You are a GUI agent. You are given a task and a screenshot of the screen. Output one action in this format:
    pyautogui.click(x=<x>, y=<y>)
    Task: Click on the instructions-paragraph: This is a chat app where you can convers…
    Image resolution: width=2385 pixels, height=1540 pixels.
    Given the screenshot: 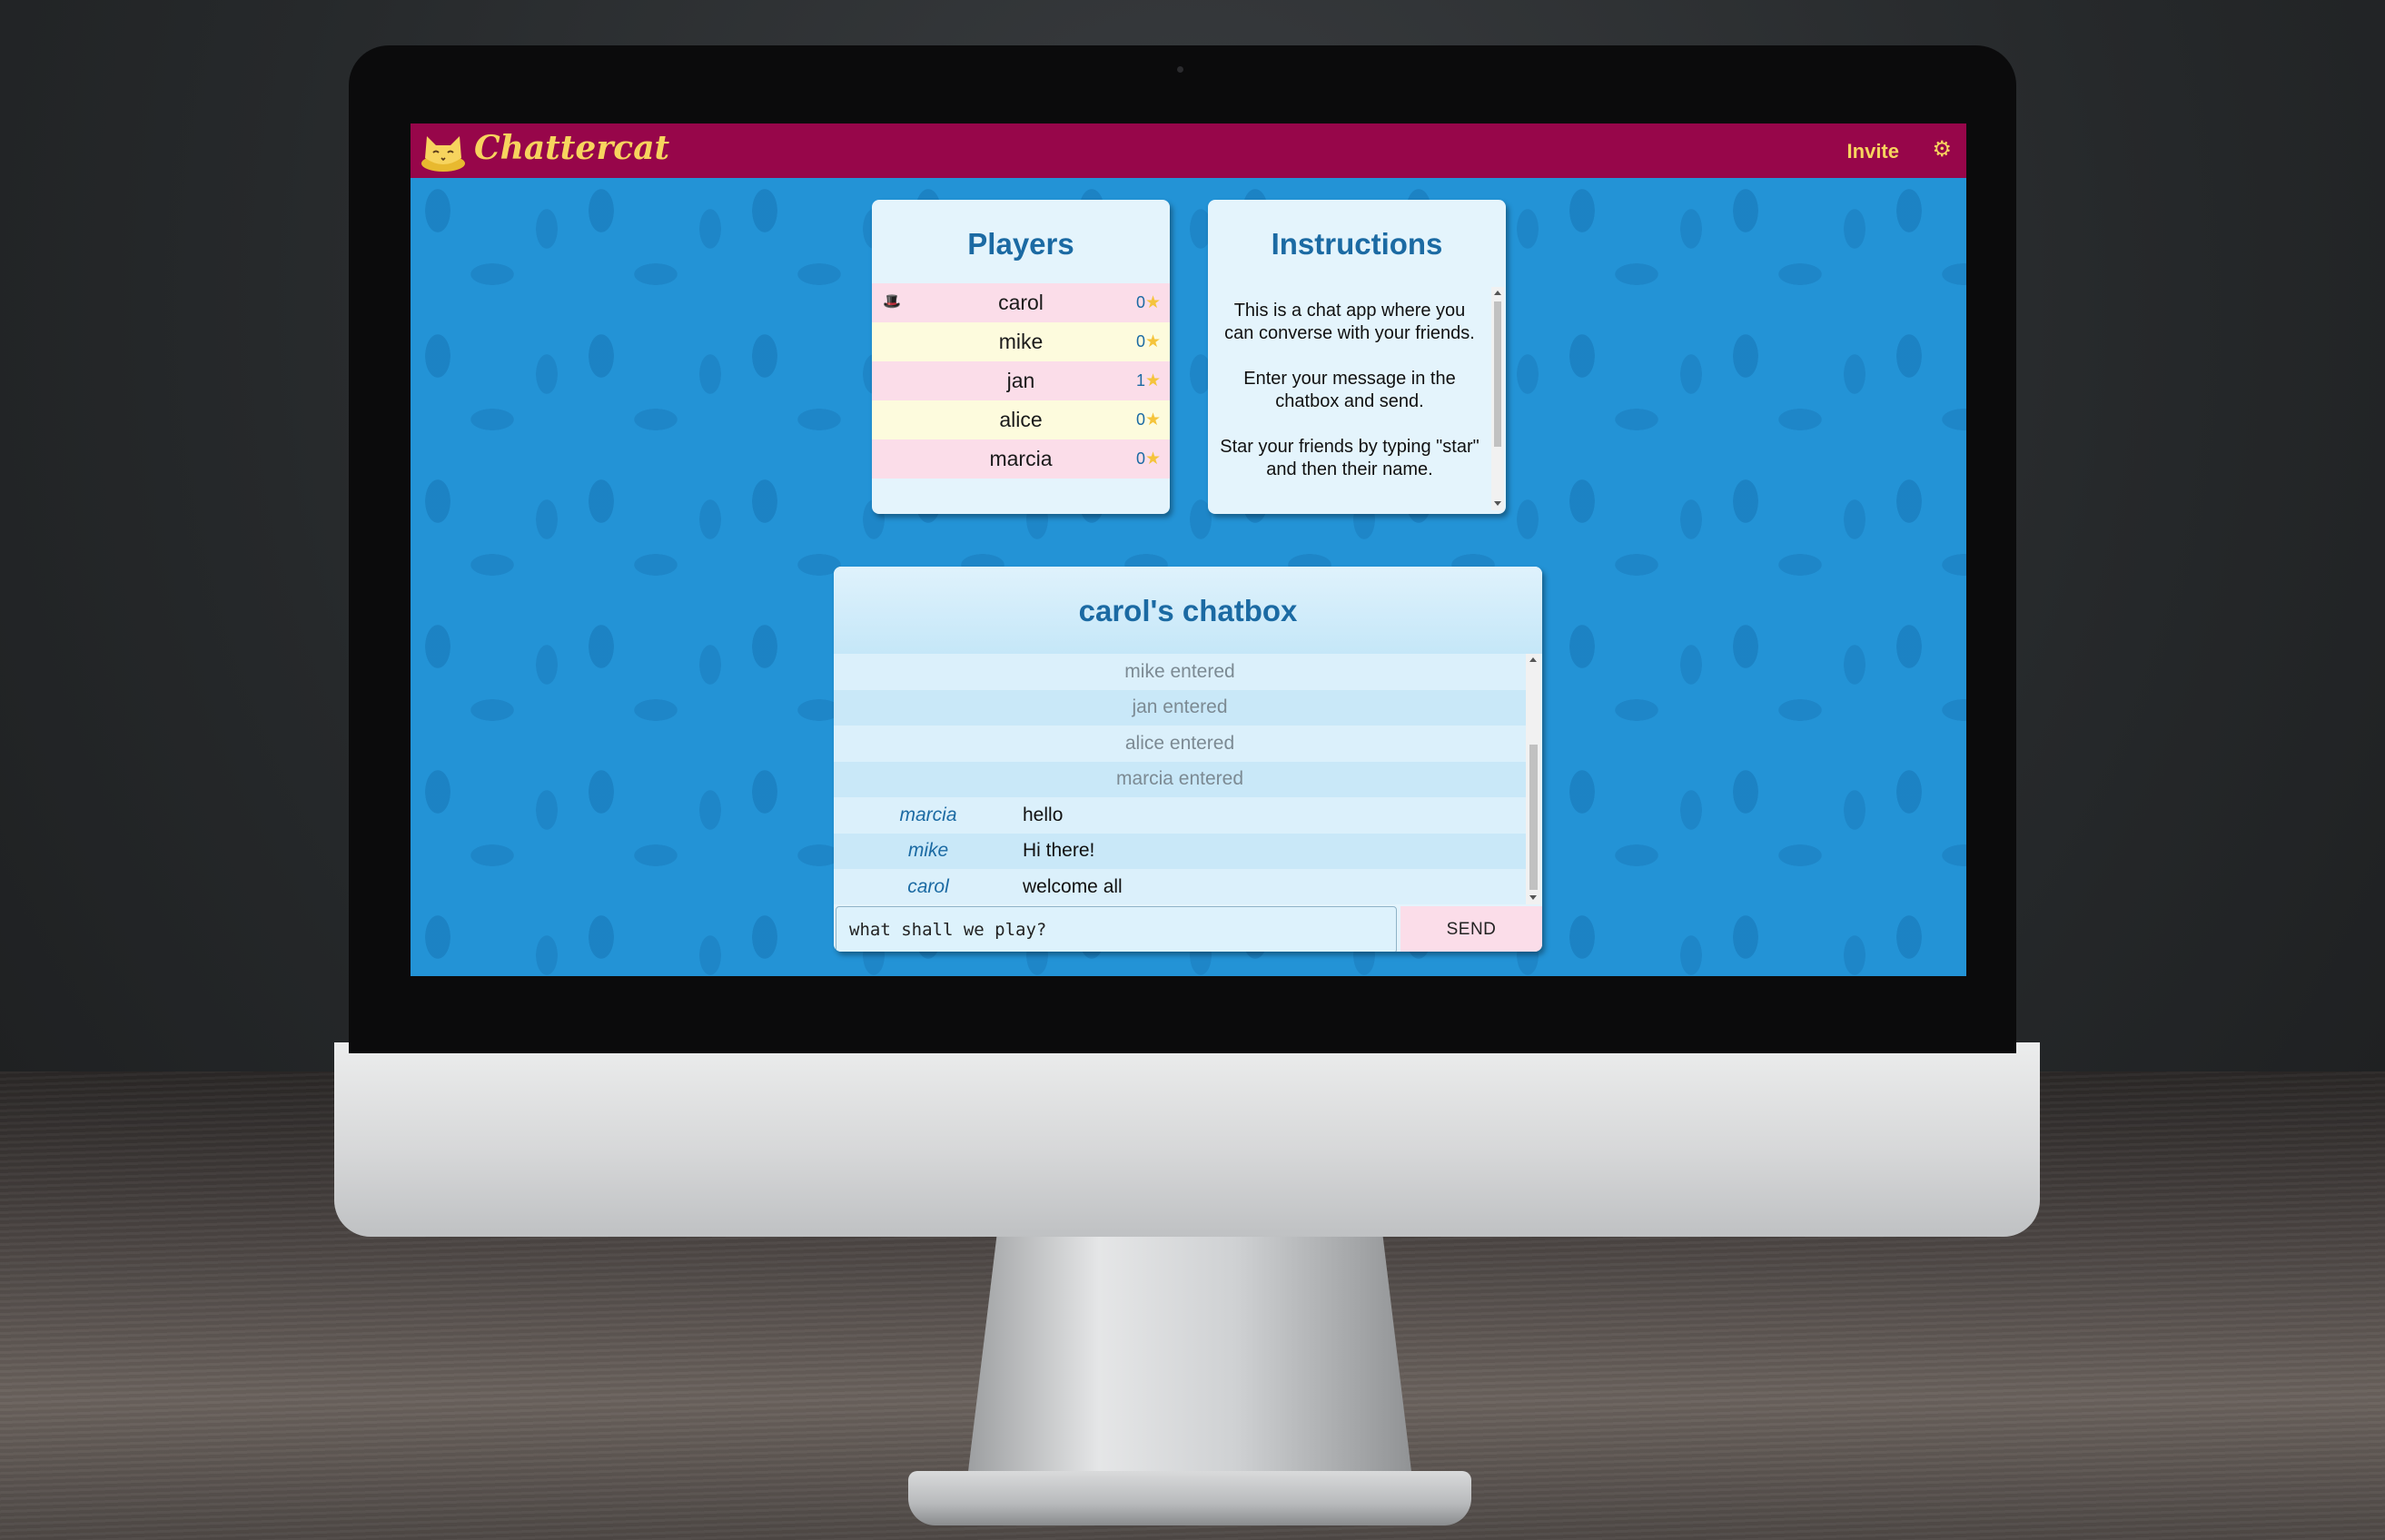 What is the action you would take?
    pyautogui.click(x=1349, y=322)
    